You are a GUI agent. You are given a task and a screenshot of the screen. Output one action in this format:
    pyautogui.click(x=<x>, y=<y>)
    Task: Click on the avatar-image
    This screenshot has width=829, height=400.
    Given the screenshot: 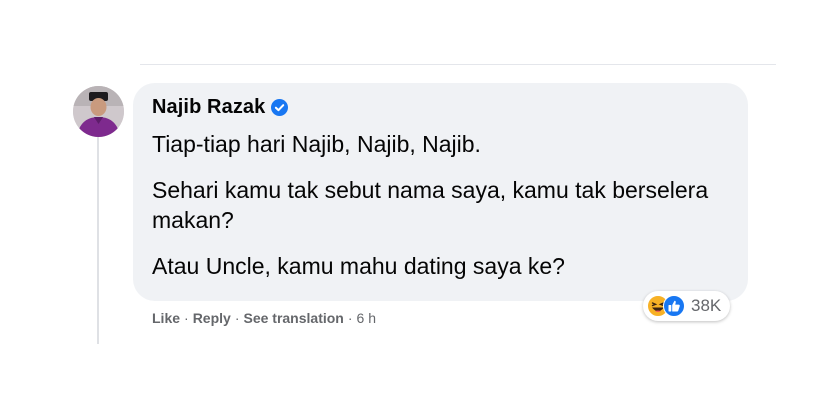 What is the action you would take?
    pyautogui.click(x=98, y=111)
    